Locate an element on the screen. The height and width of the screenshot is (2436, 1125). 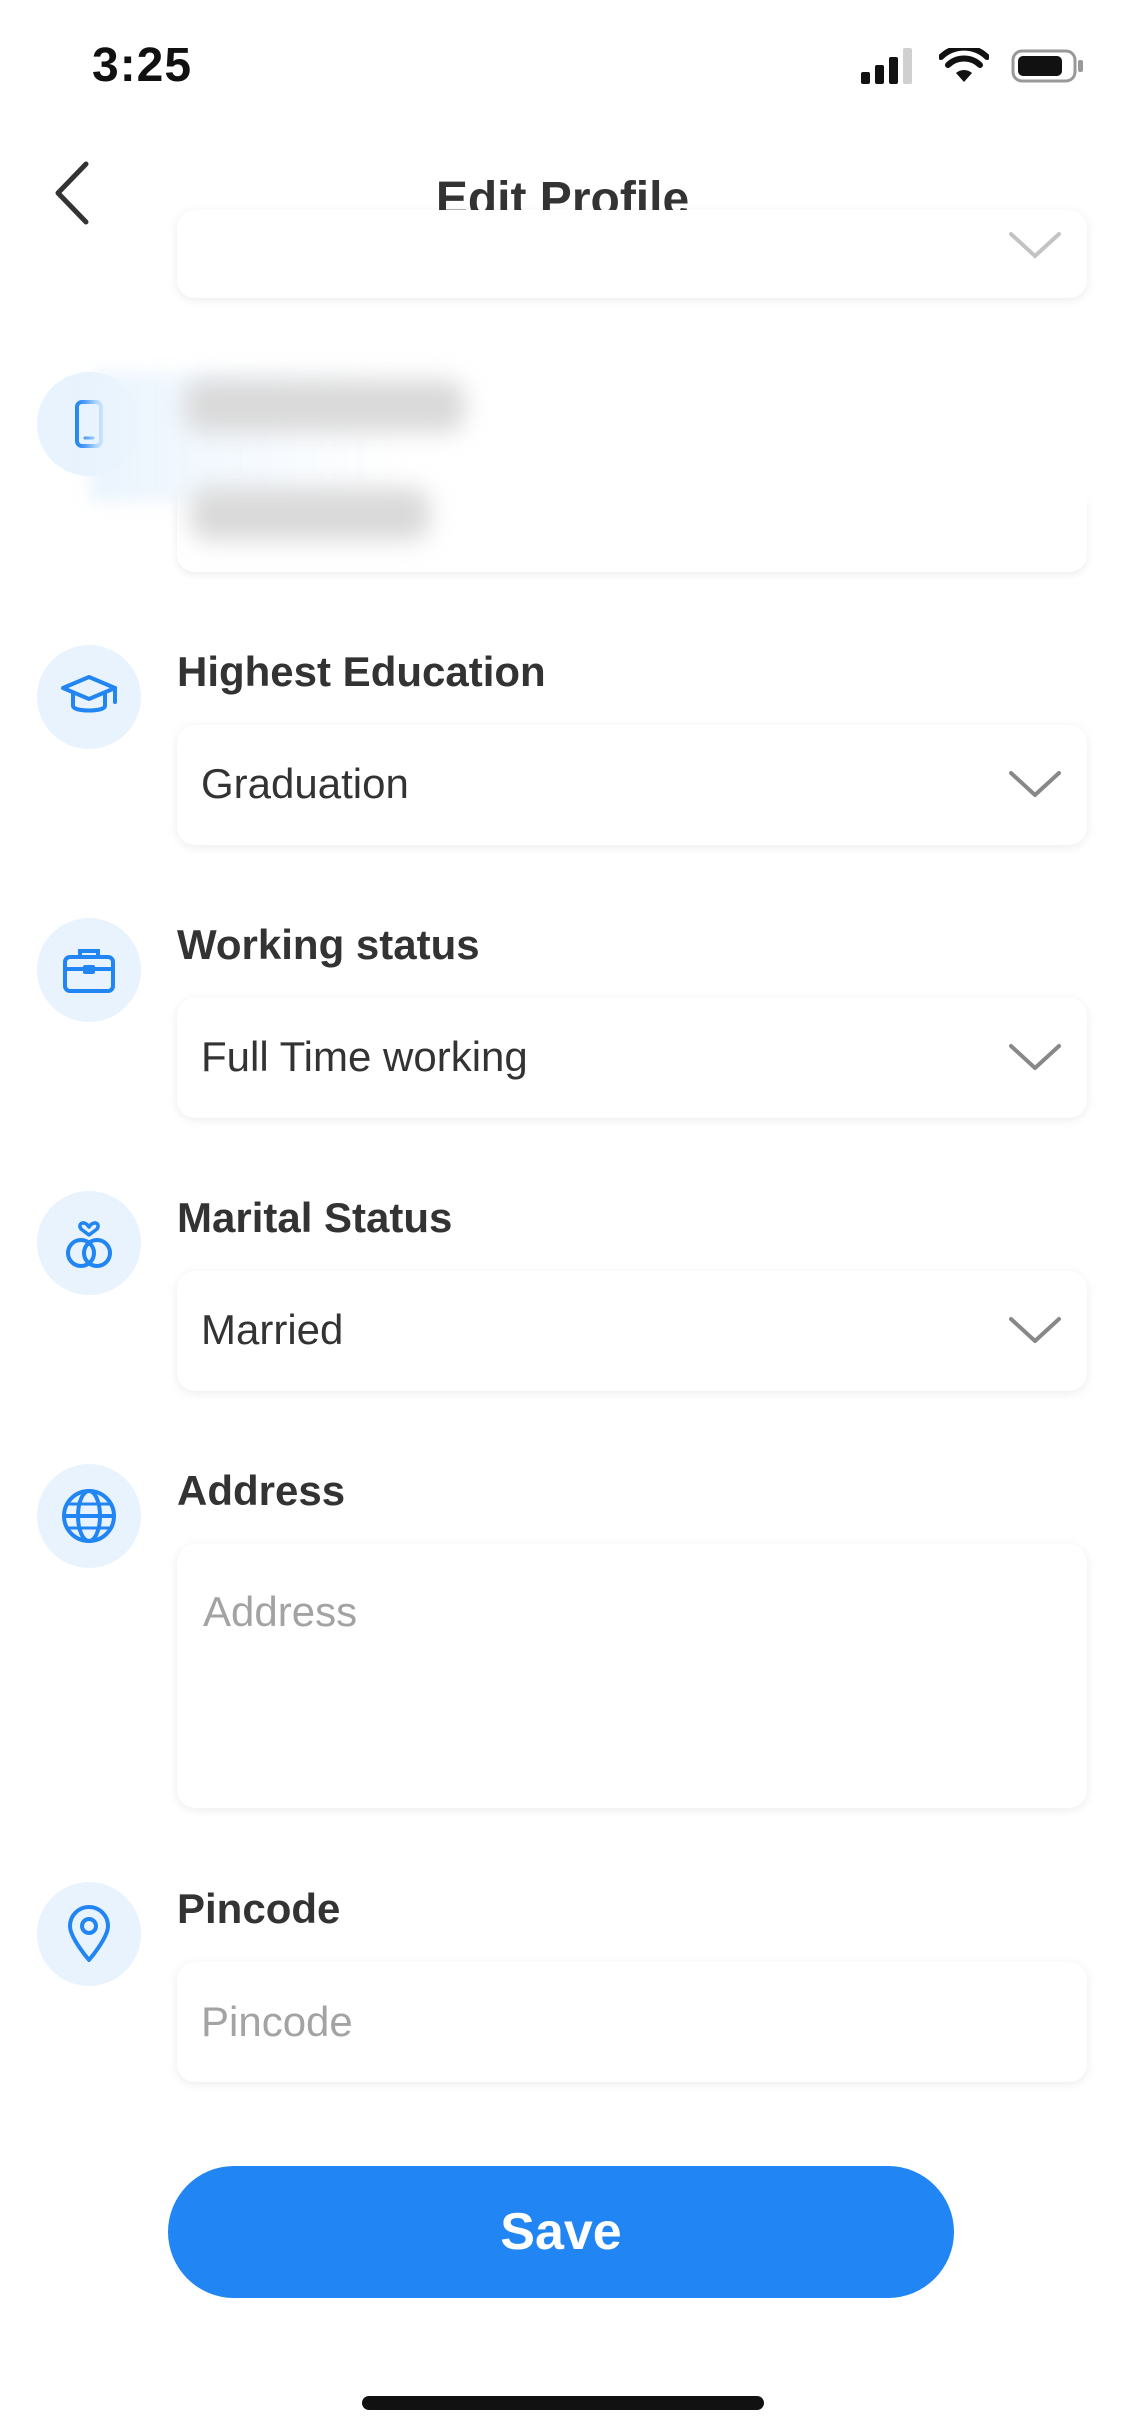
battery-icon is located at coordinates (1047, 66).